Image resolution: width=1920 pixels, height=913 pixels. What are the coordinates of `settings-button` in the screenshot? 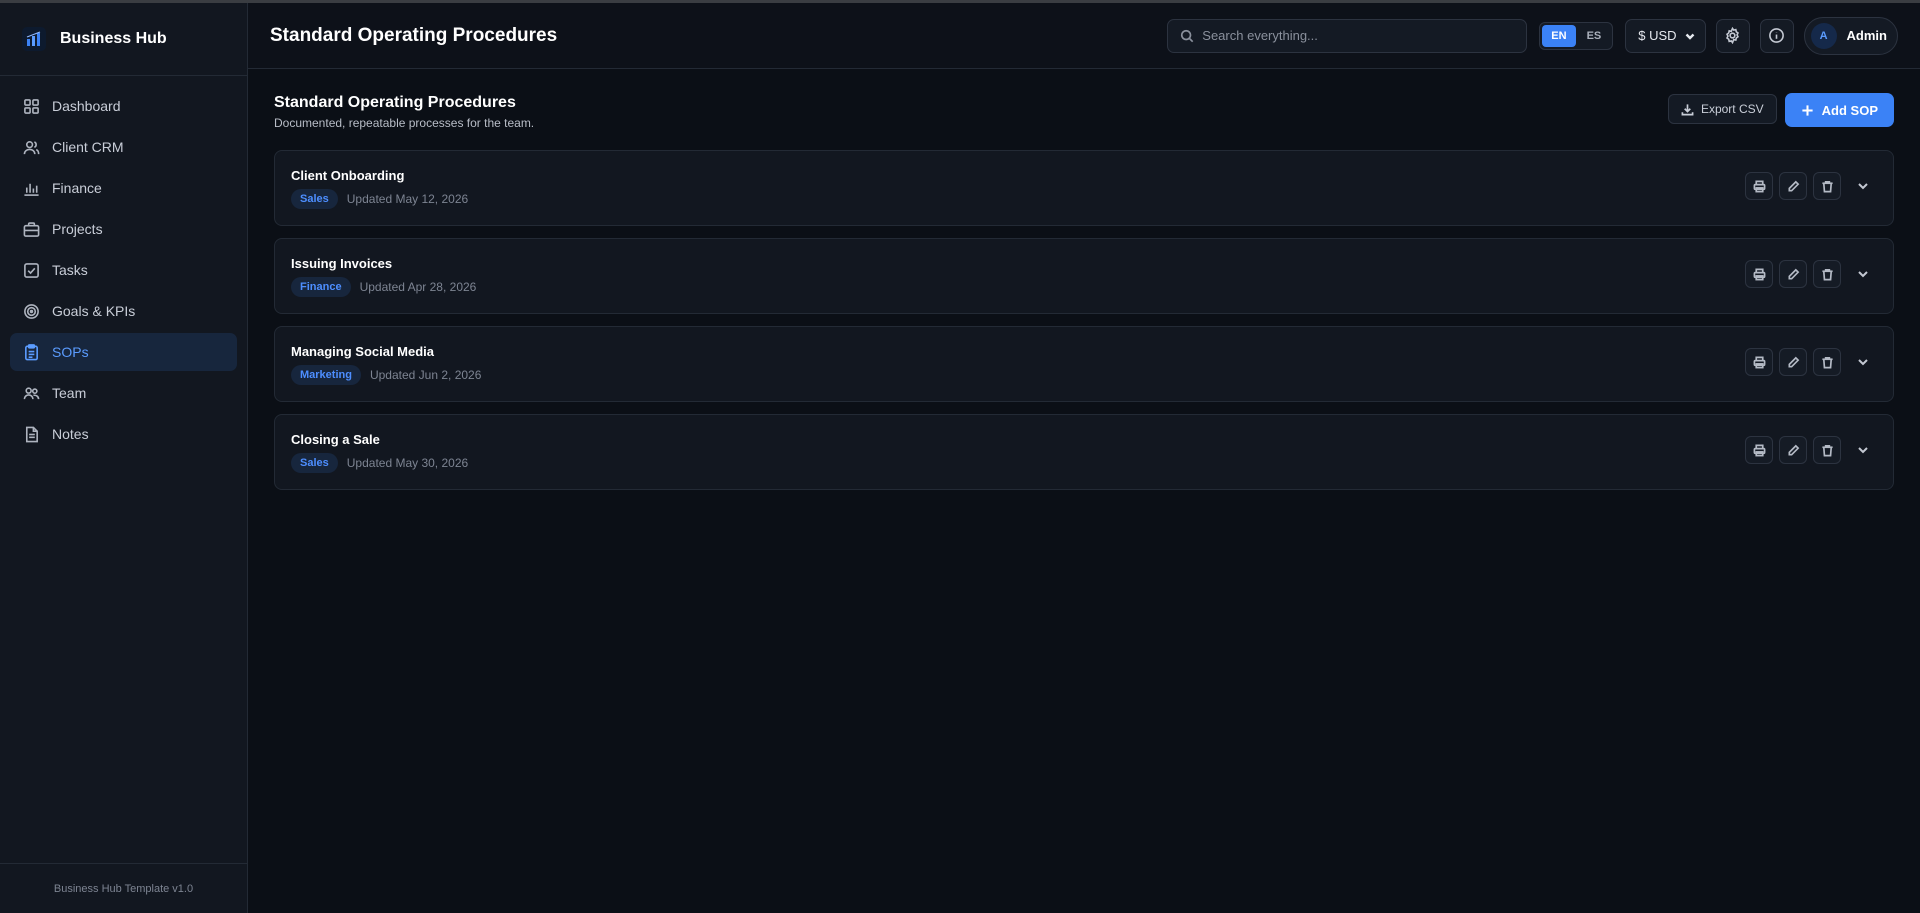 It's located at (1732, 35).